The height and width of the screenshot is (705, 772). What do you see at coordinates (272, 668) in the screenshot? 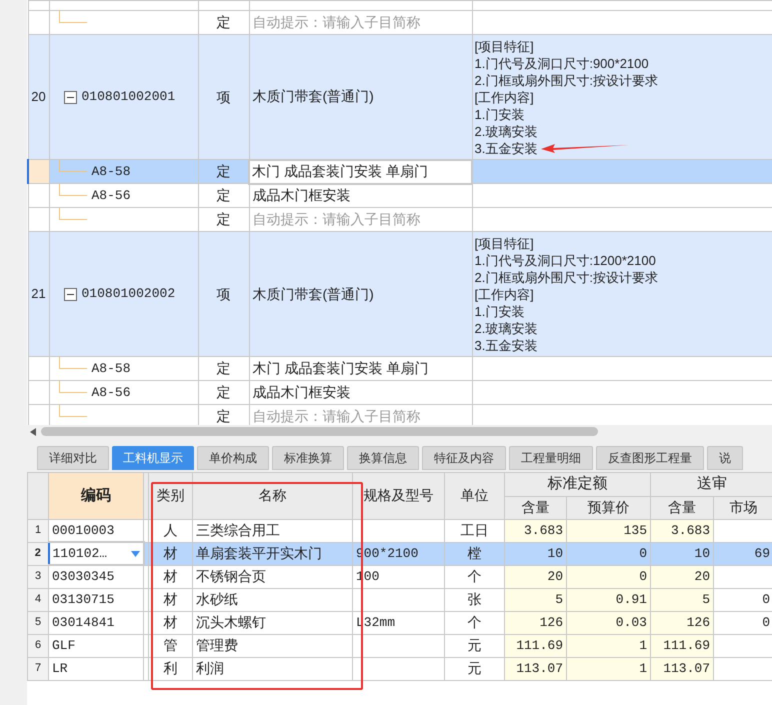
I see `name-cell: 利润` at bounding box center [272, 668].